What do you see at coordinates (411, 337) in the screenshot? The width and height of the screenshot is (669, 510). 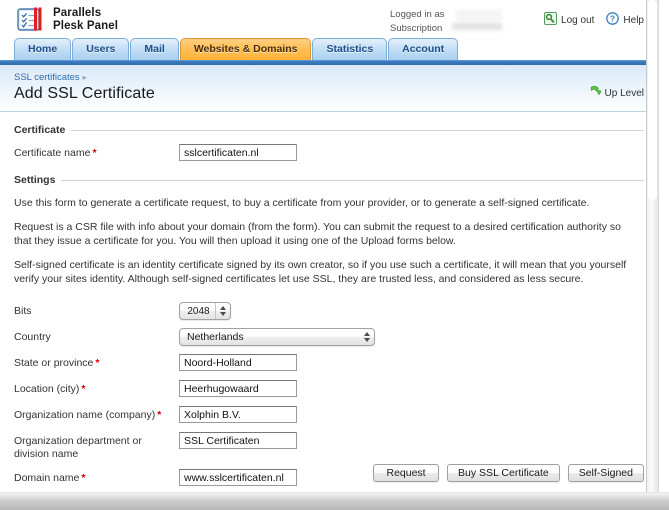 I see `field-control: Netherlands` at bounding box center [411, 337].